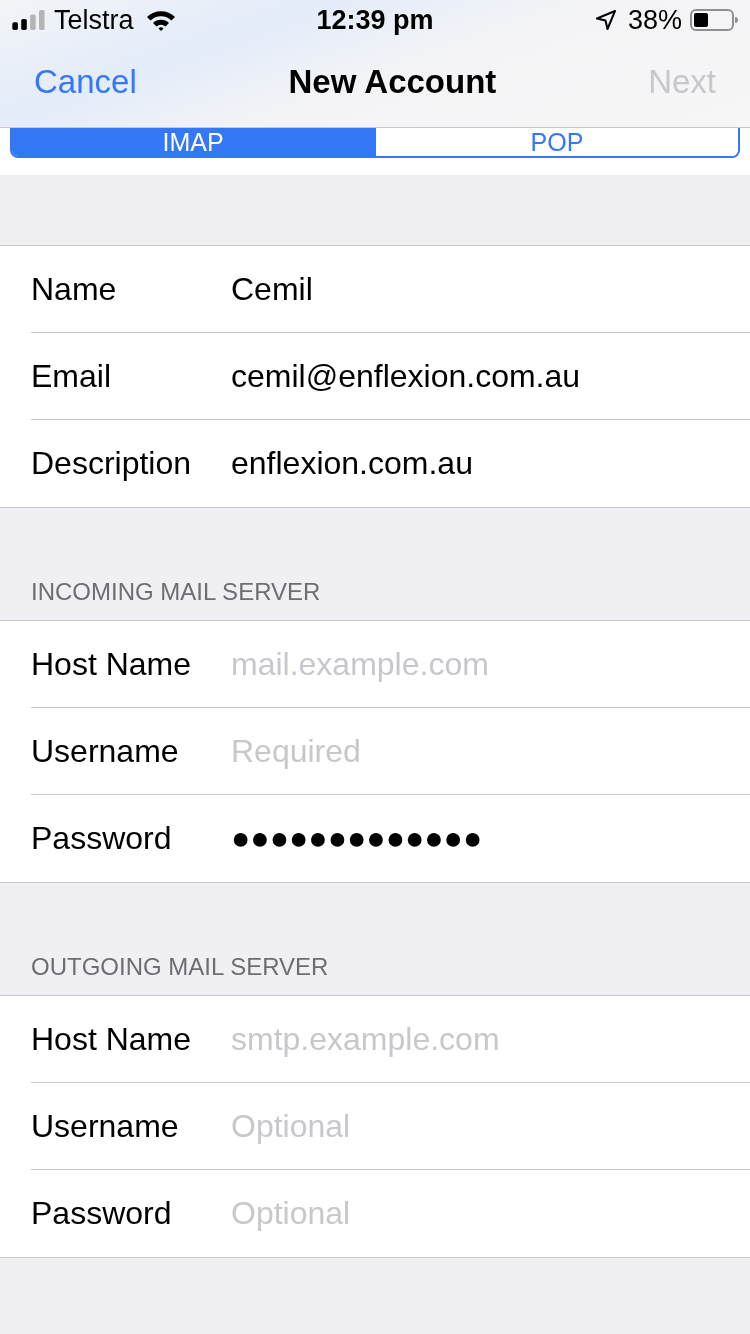 This screenshot has width=750, height=1334. Describe the element at coordinates (112, 463) in the screenshot. I see `field-label: Description` at that location.